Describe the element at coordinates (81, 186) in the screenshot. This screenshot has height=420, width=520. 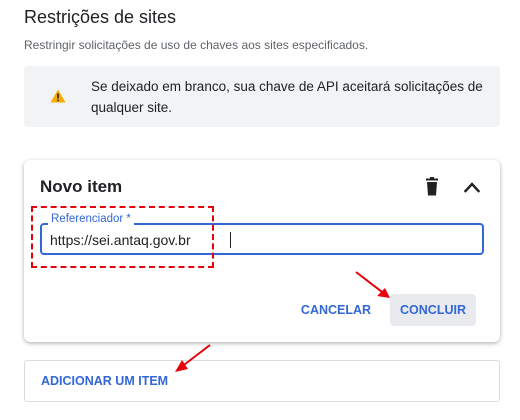
I see `card-title: Novo item` at that location.